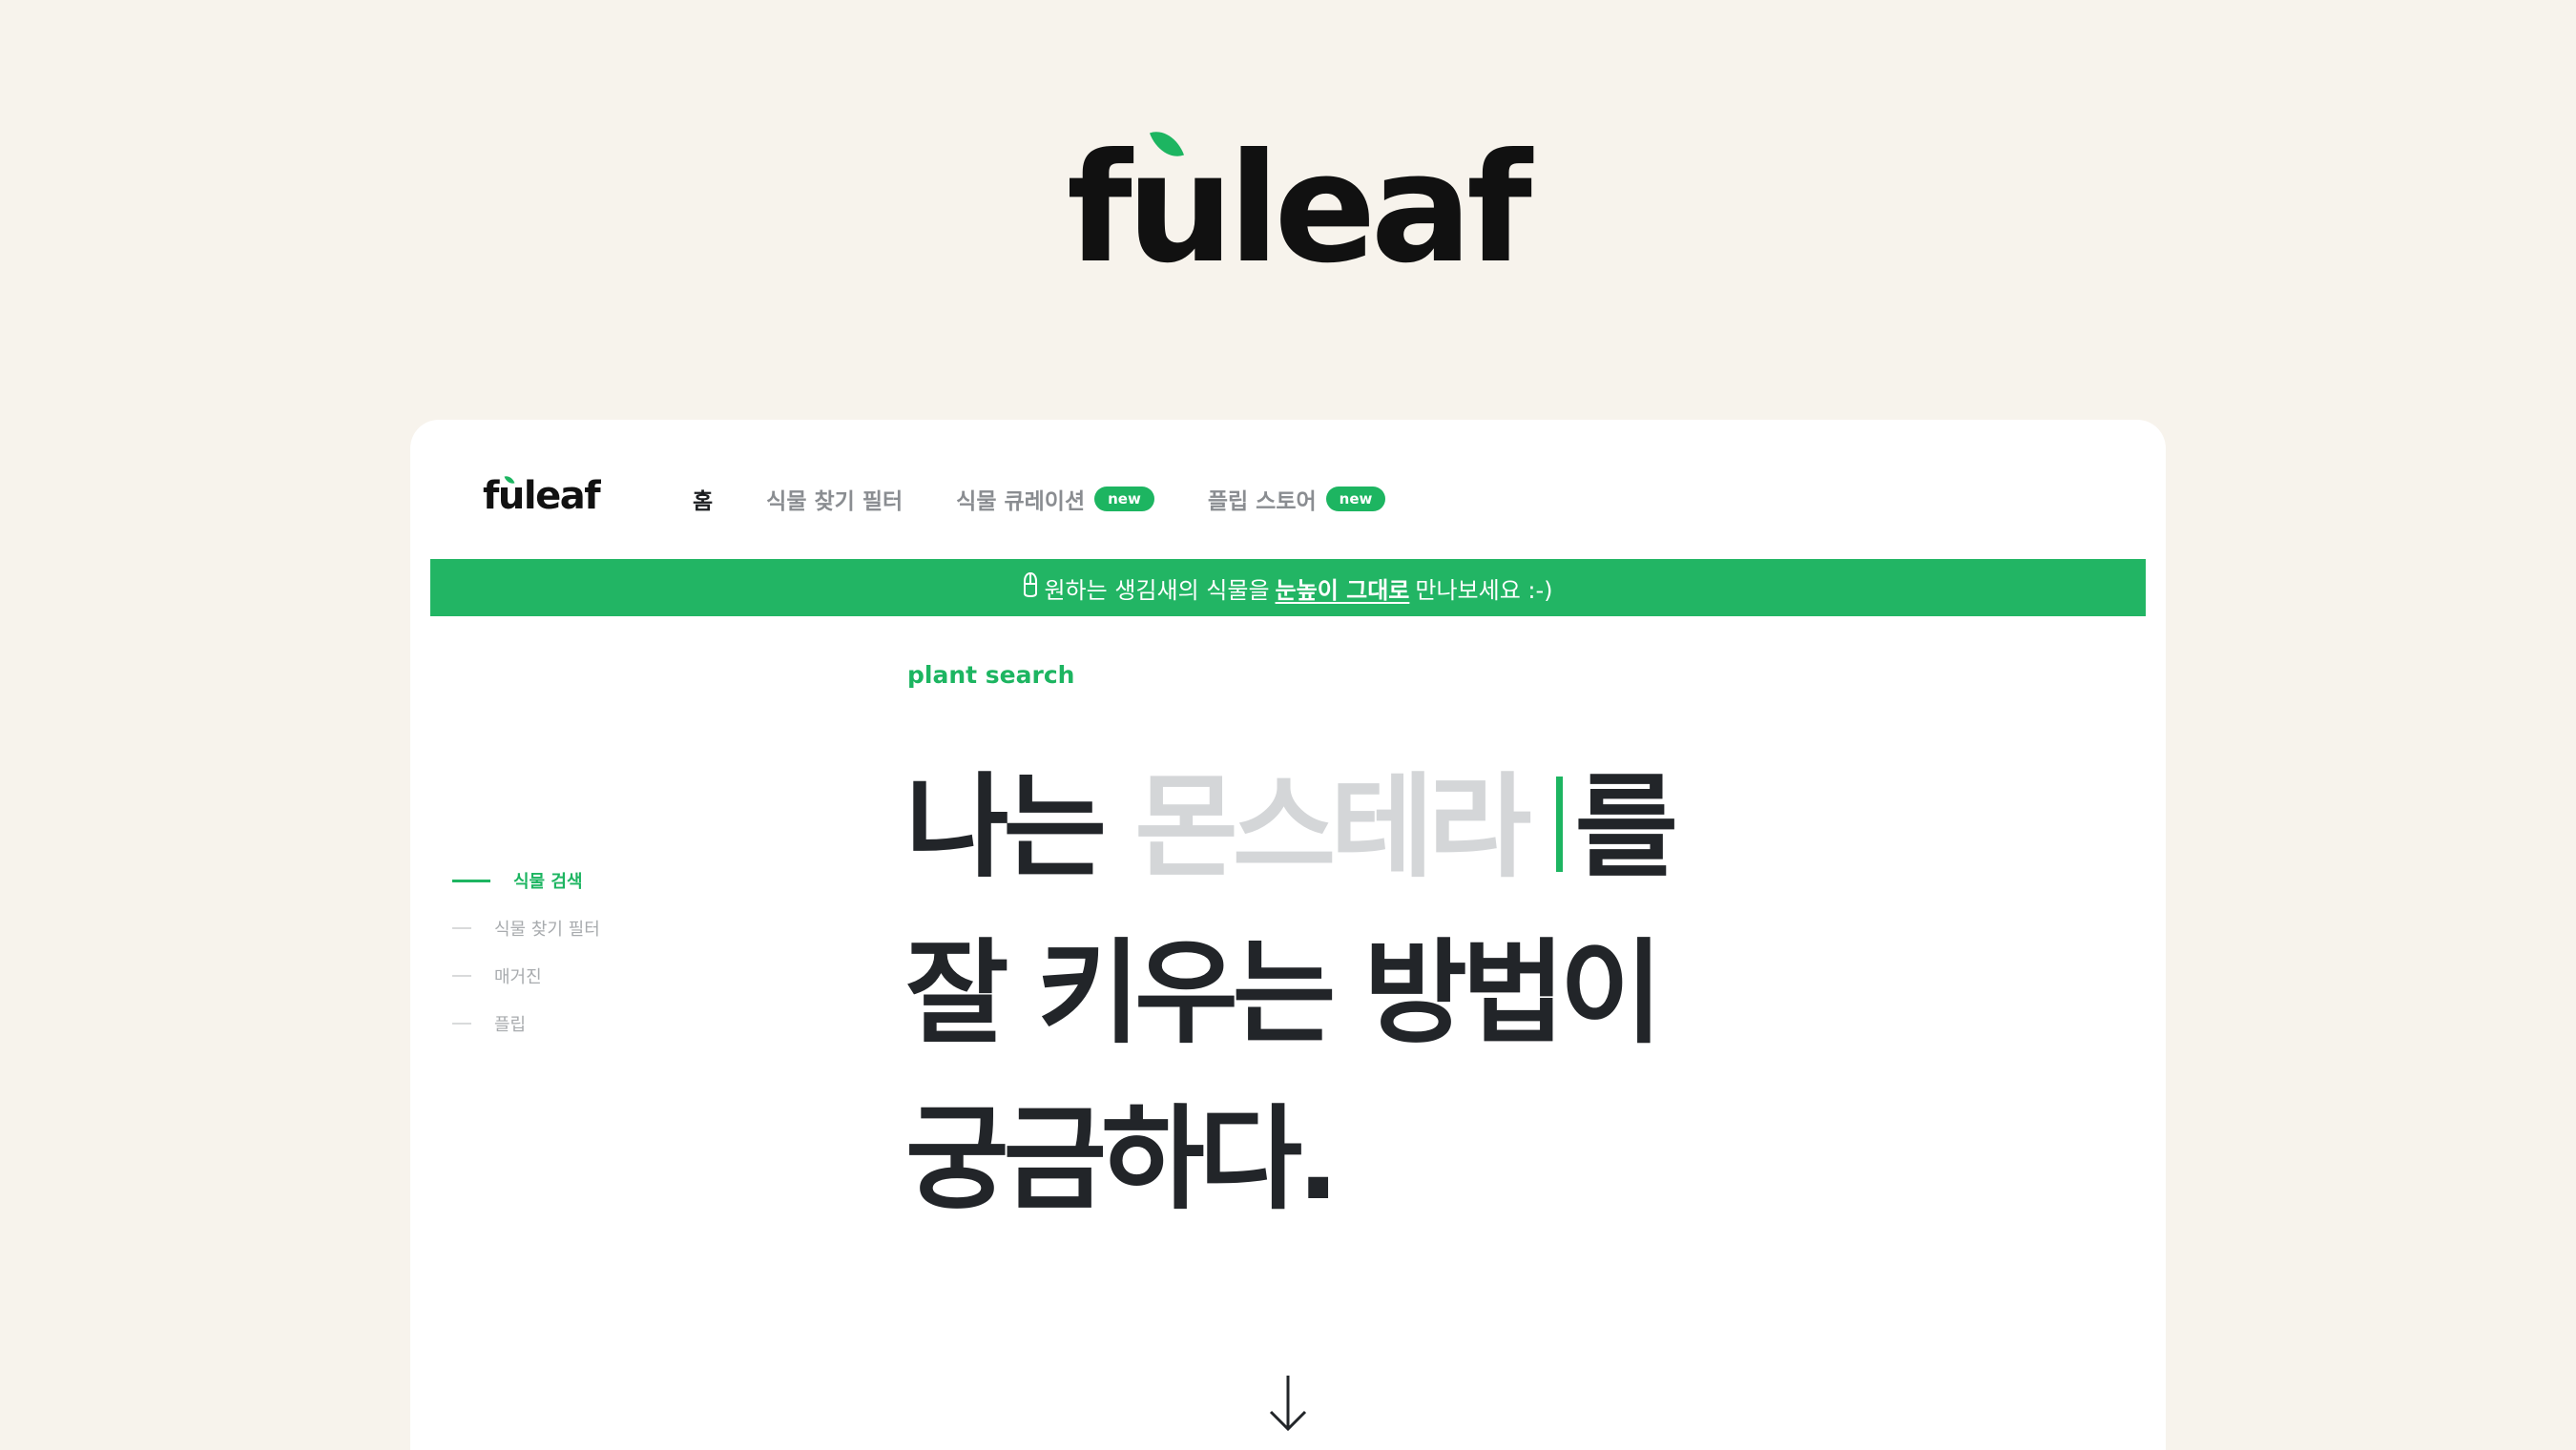 The image size is (2576, 1450). I want to click on hero-prefix: 나는, so click(1006, 827).